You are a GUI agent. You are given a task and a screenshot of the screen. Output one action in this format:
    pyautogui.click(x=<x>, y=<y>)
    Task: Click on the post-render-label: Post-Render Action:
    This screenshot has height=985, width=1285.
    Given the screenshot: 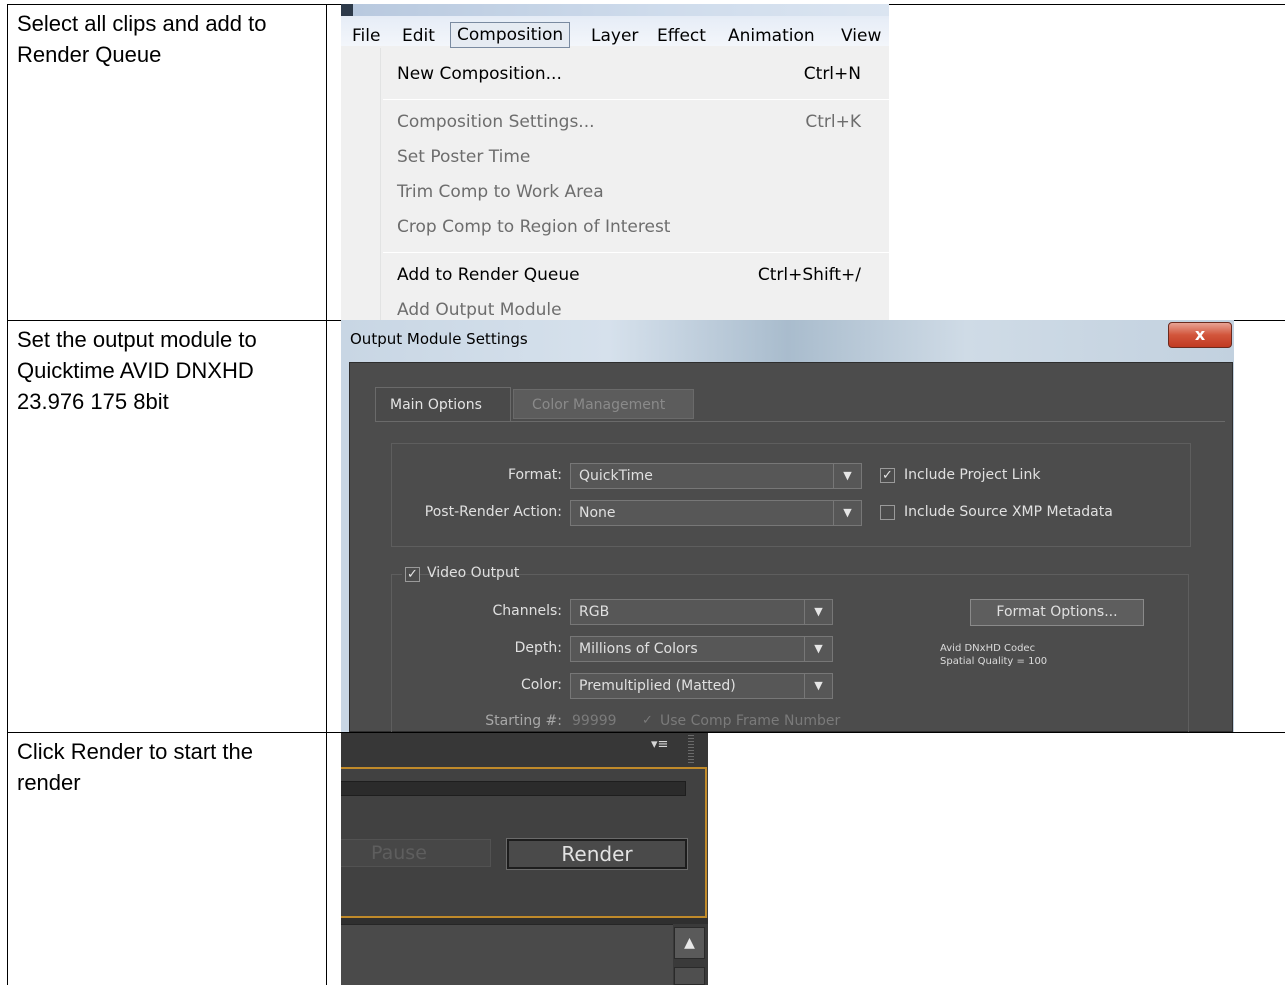 What is the action you would take?
    pyautogui.click(x=493, y=512)
    